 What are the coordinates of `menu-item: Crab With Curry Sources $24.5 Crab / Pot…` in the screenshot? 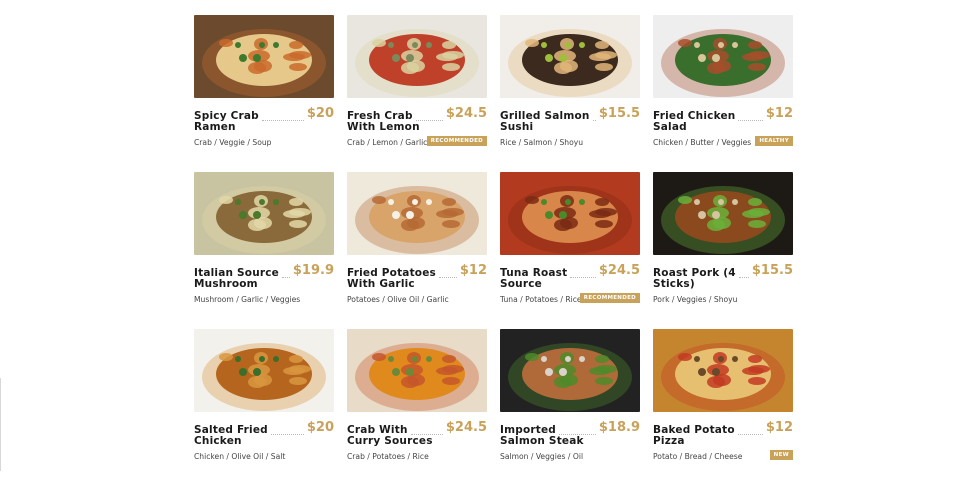 It's located at (417, 407).